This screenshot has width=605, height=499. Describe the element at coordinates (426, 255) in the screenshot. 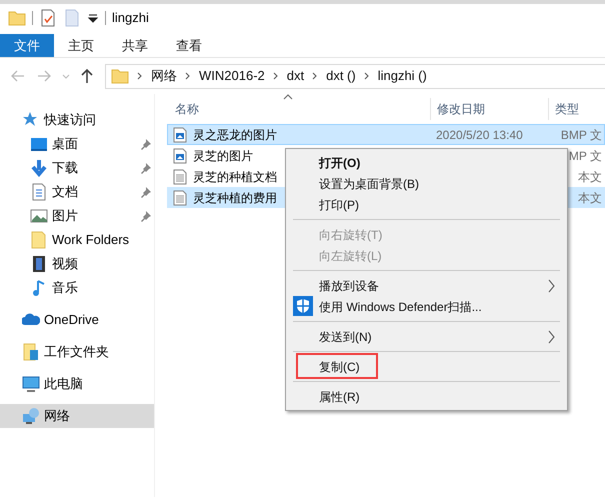

I see `menu-item: 向左旋转(L)` at that location.